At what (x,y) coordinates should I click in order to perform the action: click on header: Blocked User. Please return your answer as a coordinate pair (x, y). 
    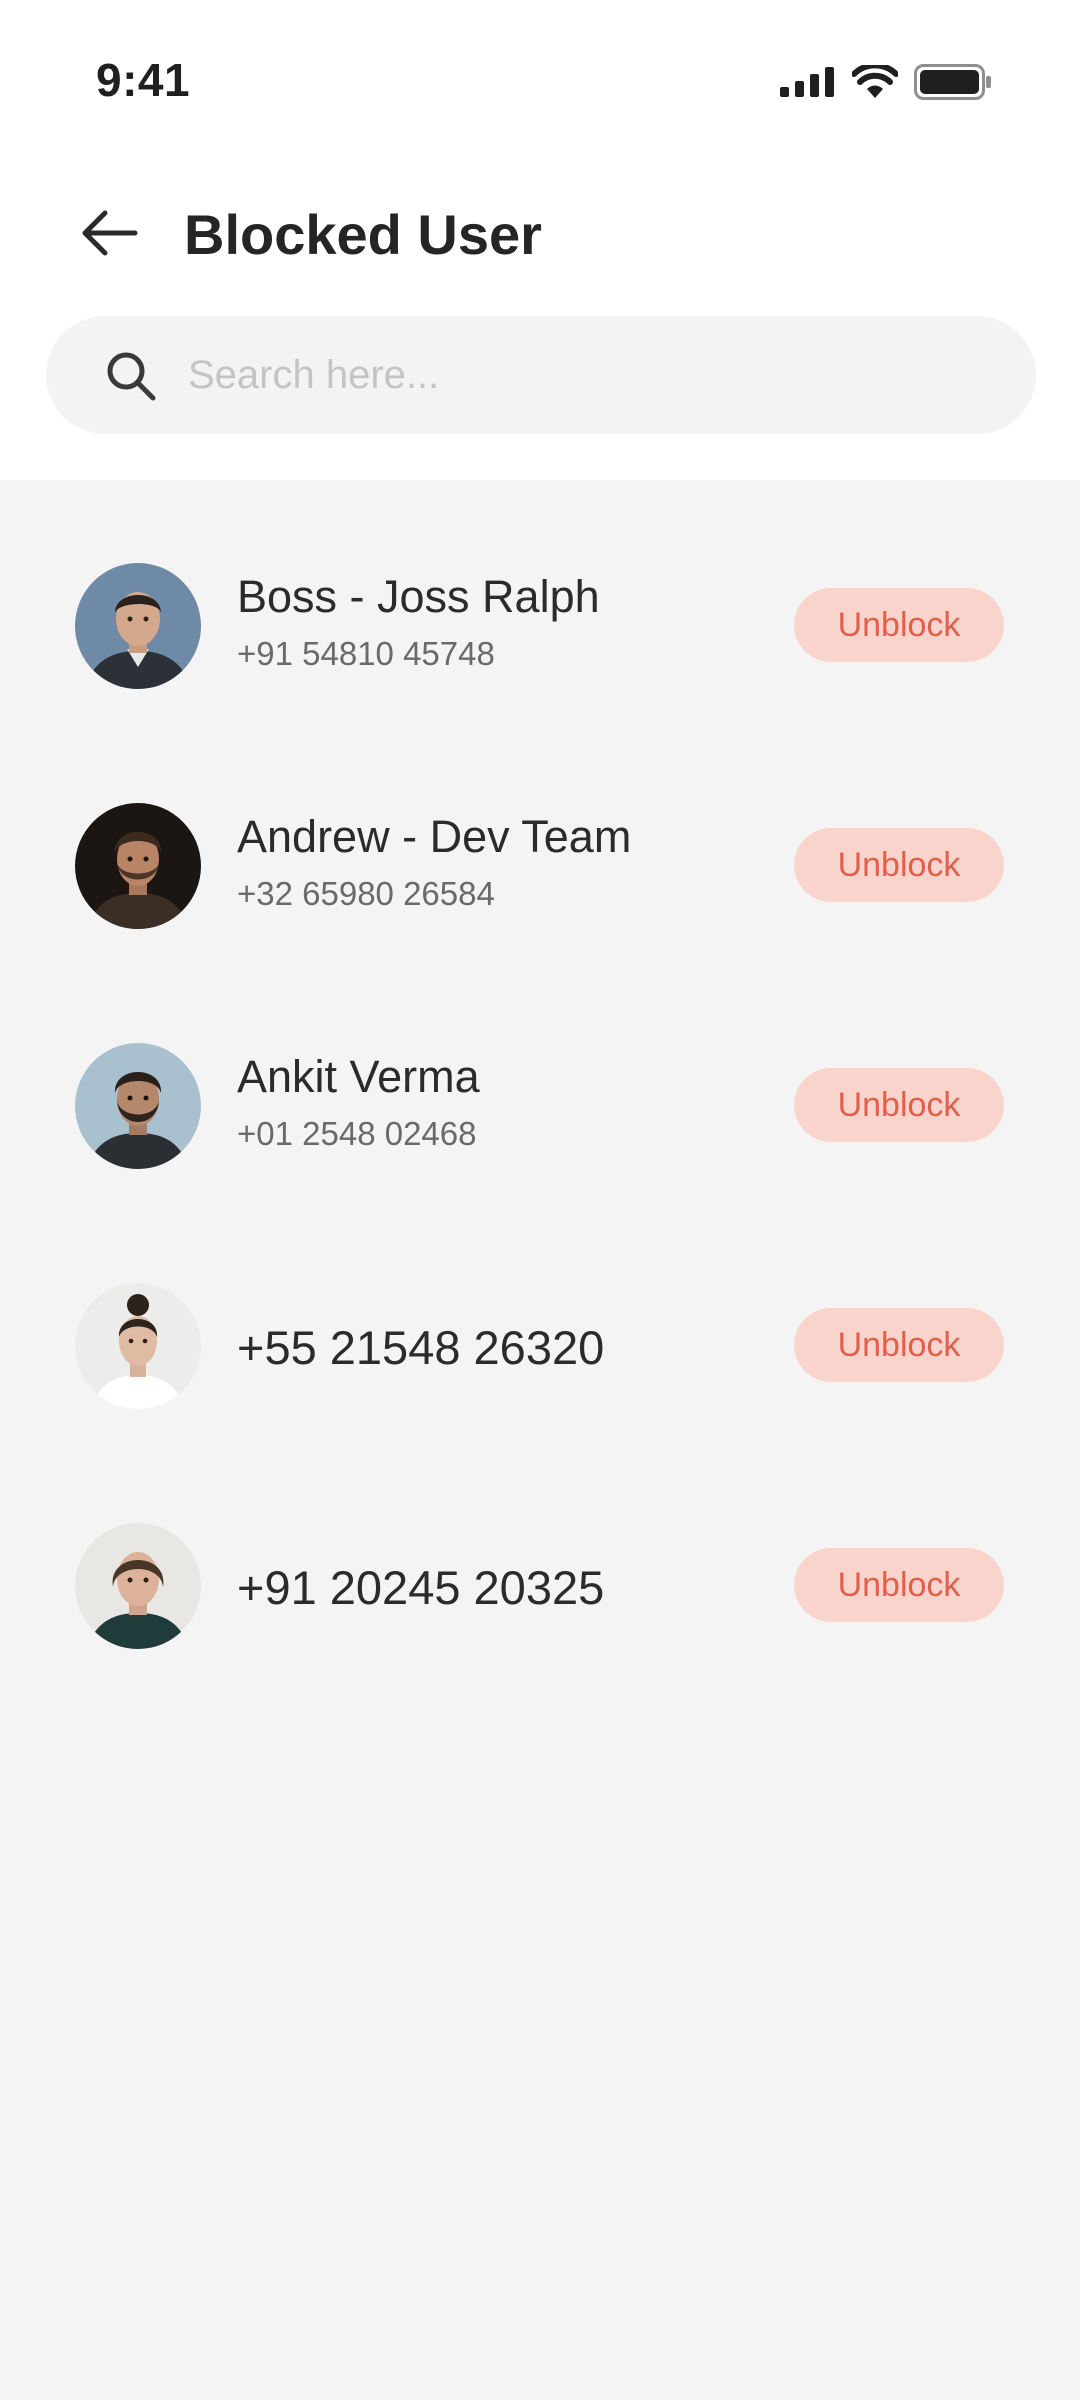
    Looking at the image, I should click on (540, 235).